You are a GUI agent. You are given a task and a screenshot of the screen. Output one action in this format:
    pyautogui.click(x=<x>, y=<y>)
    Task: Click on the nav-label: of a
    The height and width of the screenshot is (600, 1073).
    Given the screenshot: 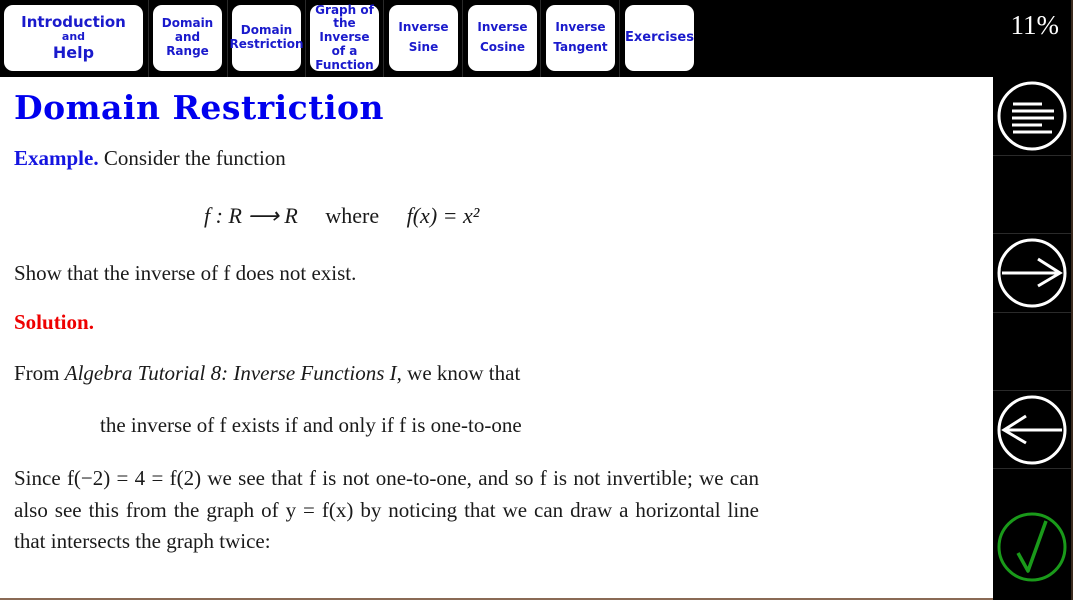 What is the action you would take?
    pyautogui.click(x=344, y=50)
    